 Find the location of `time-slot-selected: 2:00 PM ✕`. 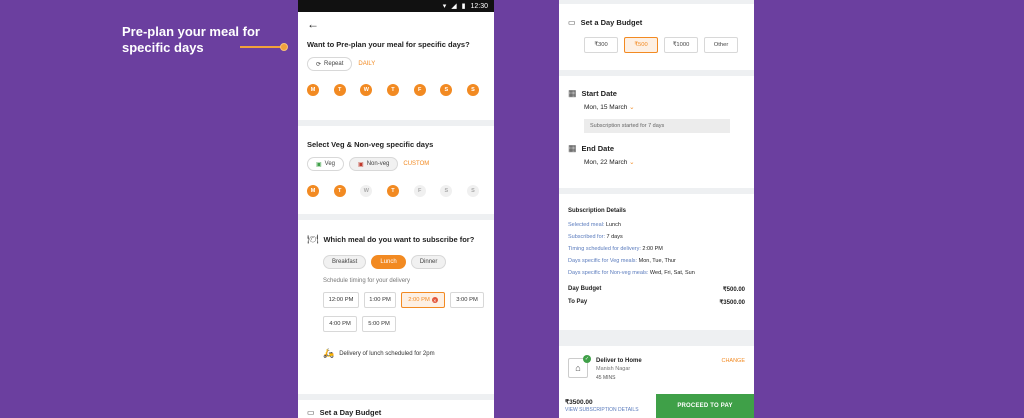

time-slot-selected: 2:00 PM ✕ is located at coordinates (423, 300).